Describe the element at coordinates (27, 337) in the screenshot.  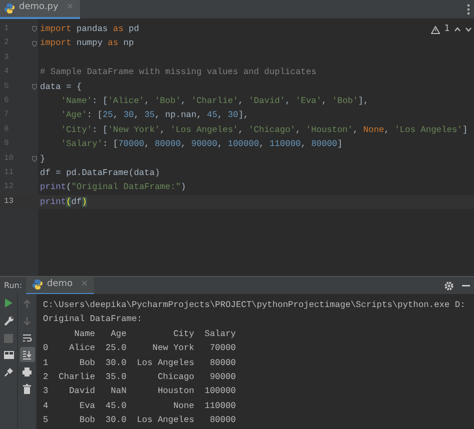
I see `soft-wrap-icon` at that location.